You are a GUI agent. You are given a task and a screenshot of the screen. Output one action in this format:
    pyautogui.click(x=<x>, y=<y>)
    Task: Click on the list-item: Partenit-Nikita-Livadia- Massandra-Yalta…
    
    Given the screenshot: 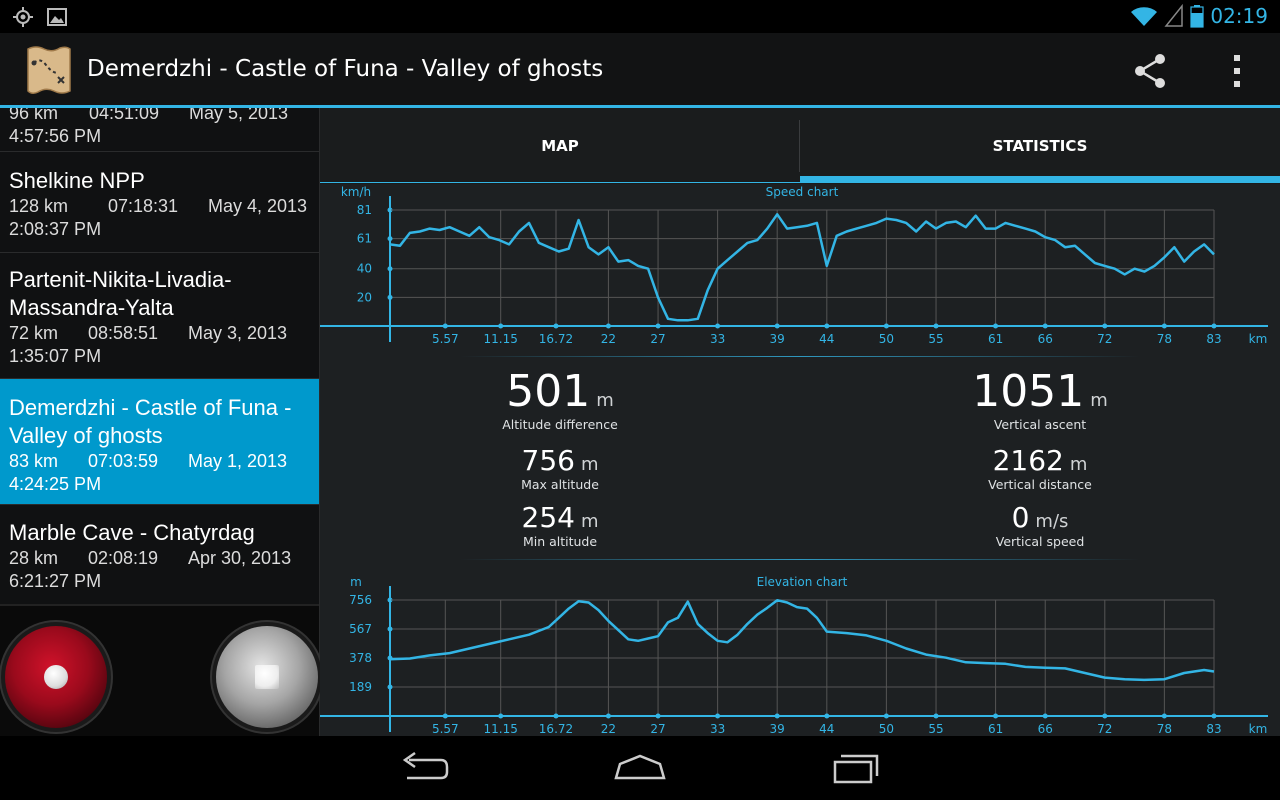 What is the action you would take?
    pyautogui.click(x=159, y=316)
    